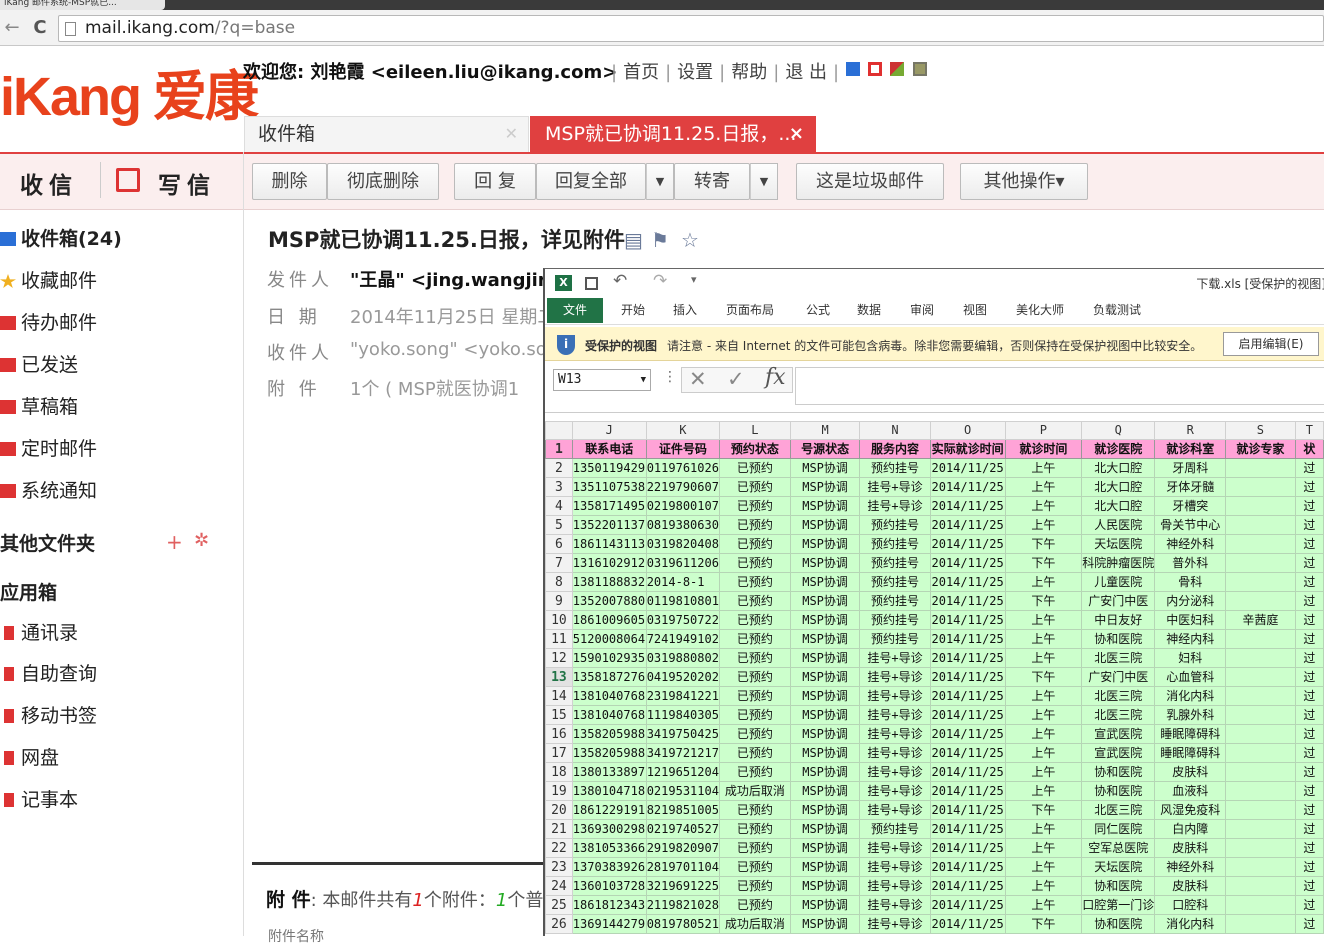 This screenshot has height=946, width=1324. I want to click on sheet-cell: 2819701104, so click(682, 867).